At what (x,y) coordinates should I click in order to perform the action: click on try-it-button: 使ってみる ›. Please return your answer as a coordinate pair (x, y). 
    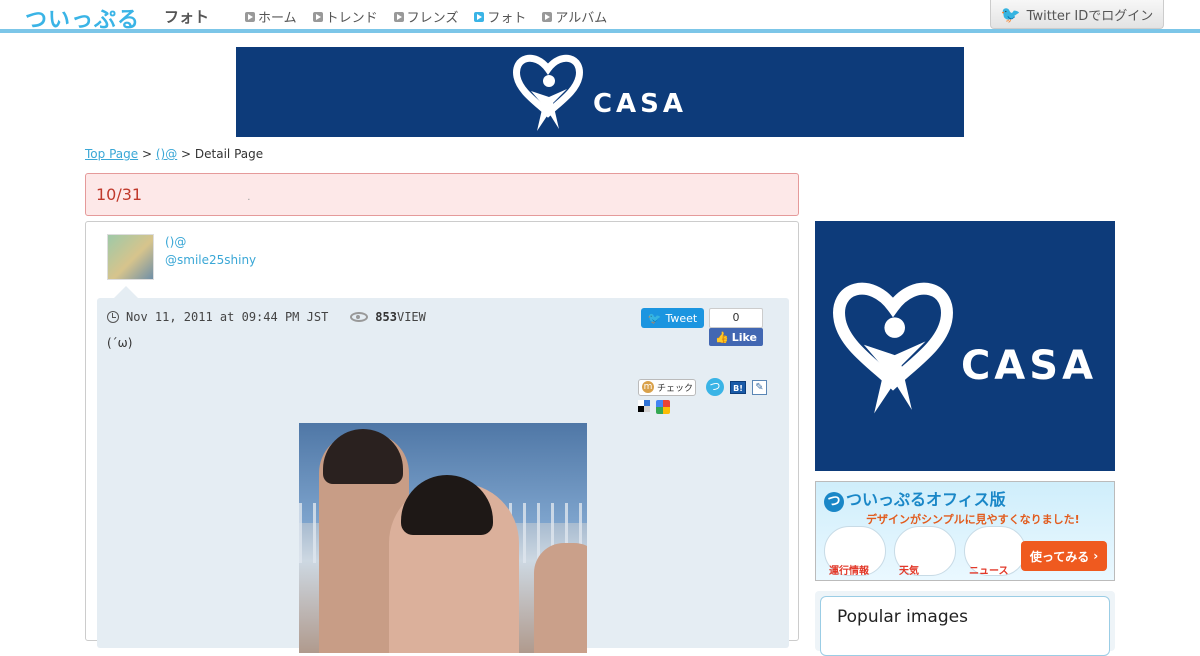
    Looking at the image, I should click on (1064, 556).